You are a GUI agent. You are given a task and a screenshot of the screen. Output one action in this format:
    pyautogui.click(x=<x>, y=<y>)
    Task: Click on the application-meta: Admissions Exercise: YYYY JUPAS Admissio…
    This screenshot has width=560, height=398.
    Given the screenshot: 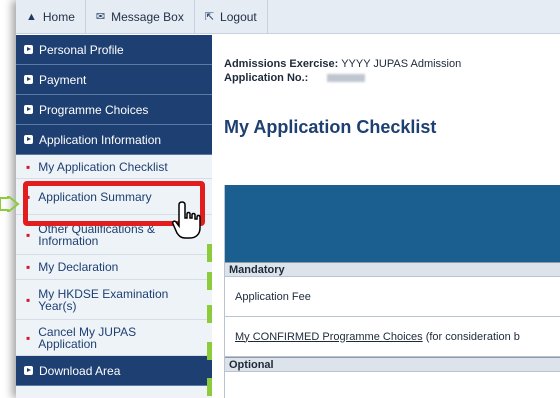 What is the action you would take?
    pyautogui.click(x=342, y=71)
    